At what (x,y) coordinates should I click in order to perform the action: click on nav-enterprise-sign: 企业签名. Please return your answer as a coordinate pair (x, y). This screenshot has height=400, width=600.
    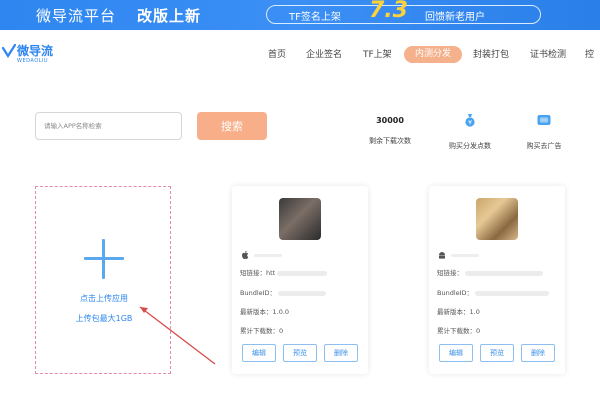
    Looking at the image, I should click on (324, 53).